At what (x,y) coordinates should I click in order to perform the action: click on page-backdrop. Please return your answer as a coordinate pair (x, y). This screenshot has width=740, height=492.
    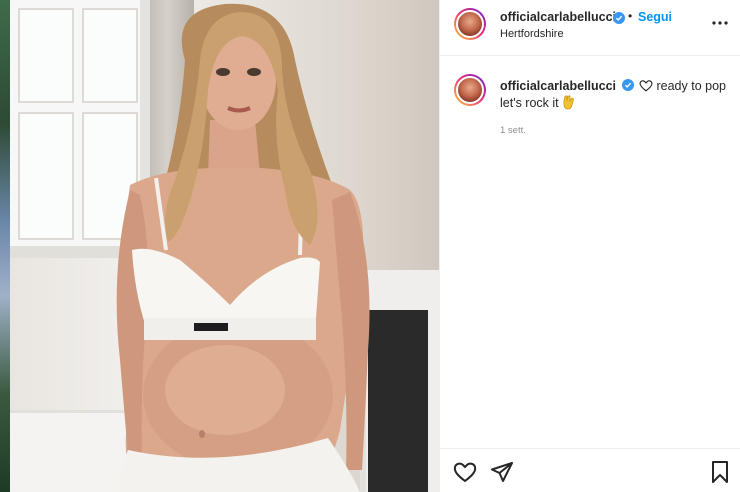
    Looking at the image, I should click on (5, 246).